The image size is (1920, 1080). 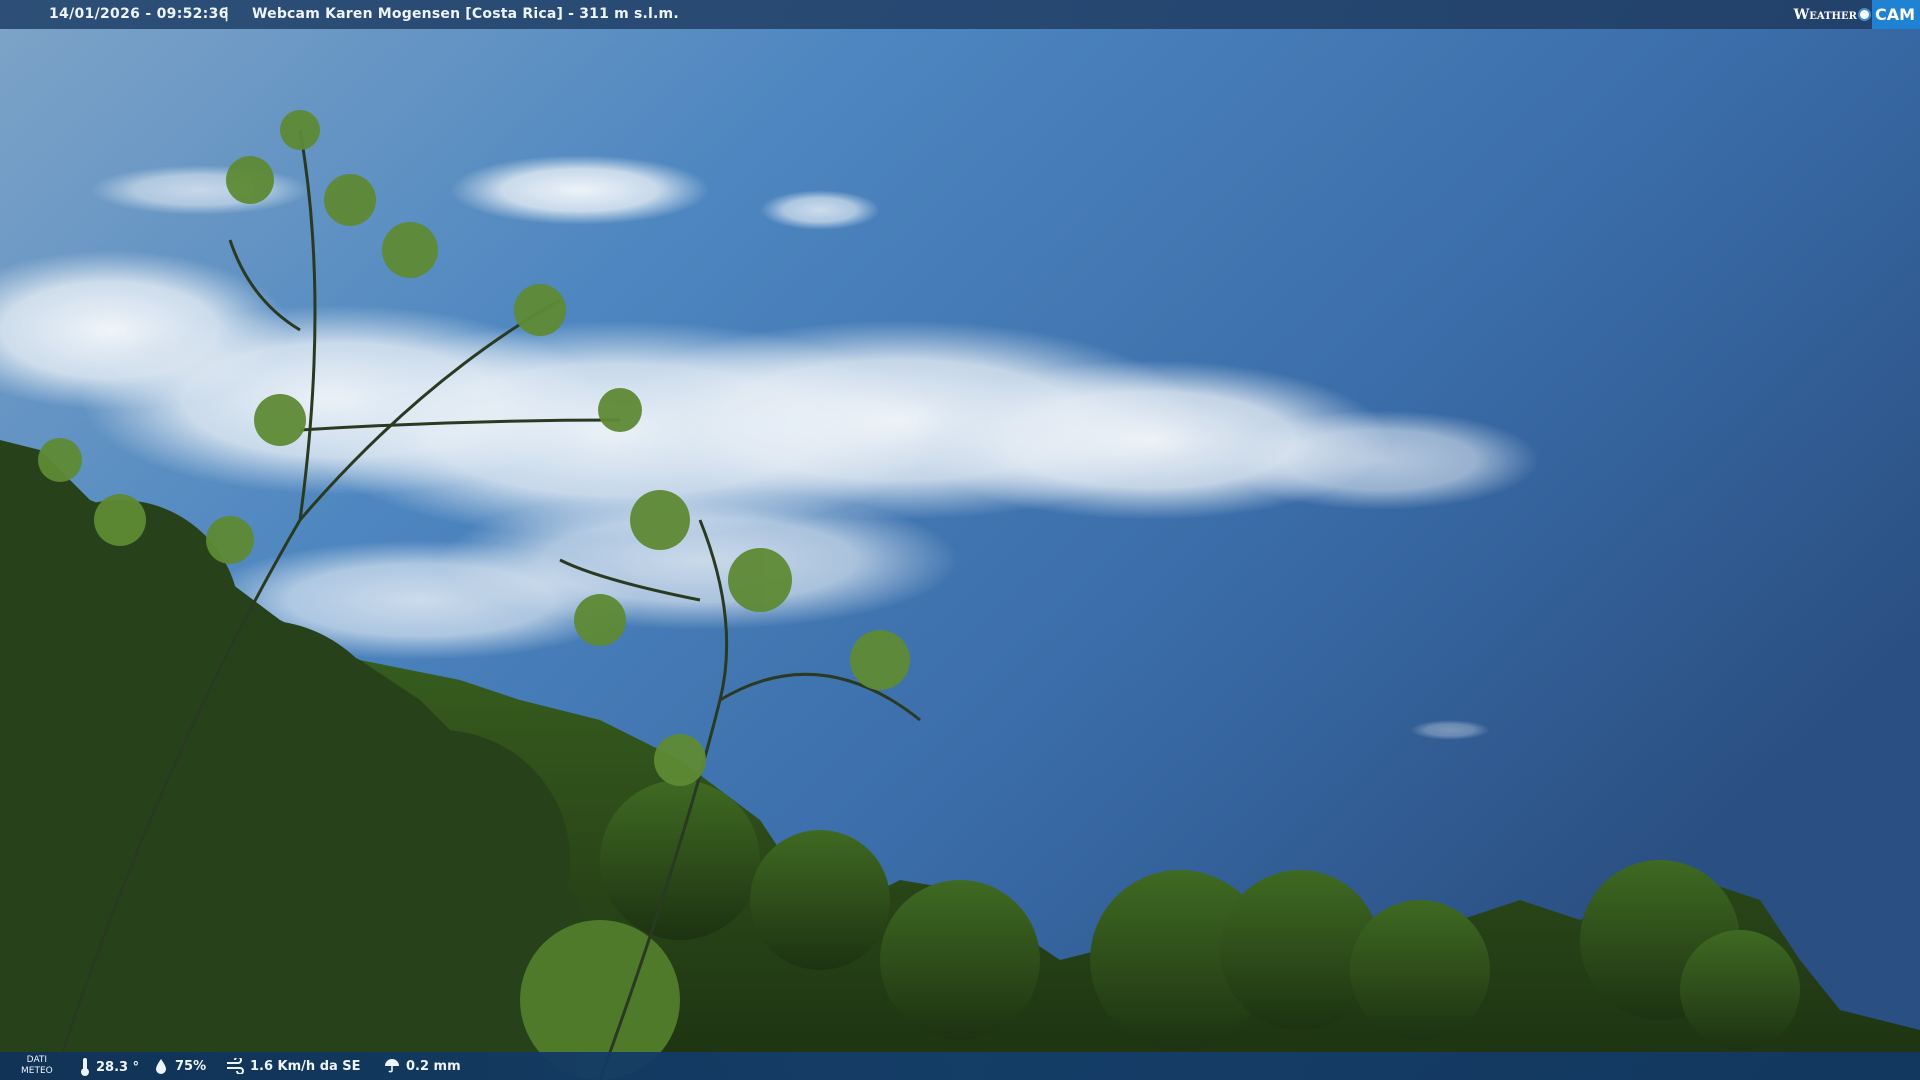 What do you see at coordinates (85, 1067) in the screenshot?
I see `thermometer-icon` at bounding box center [85, 1067].